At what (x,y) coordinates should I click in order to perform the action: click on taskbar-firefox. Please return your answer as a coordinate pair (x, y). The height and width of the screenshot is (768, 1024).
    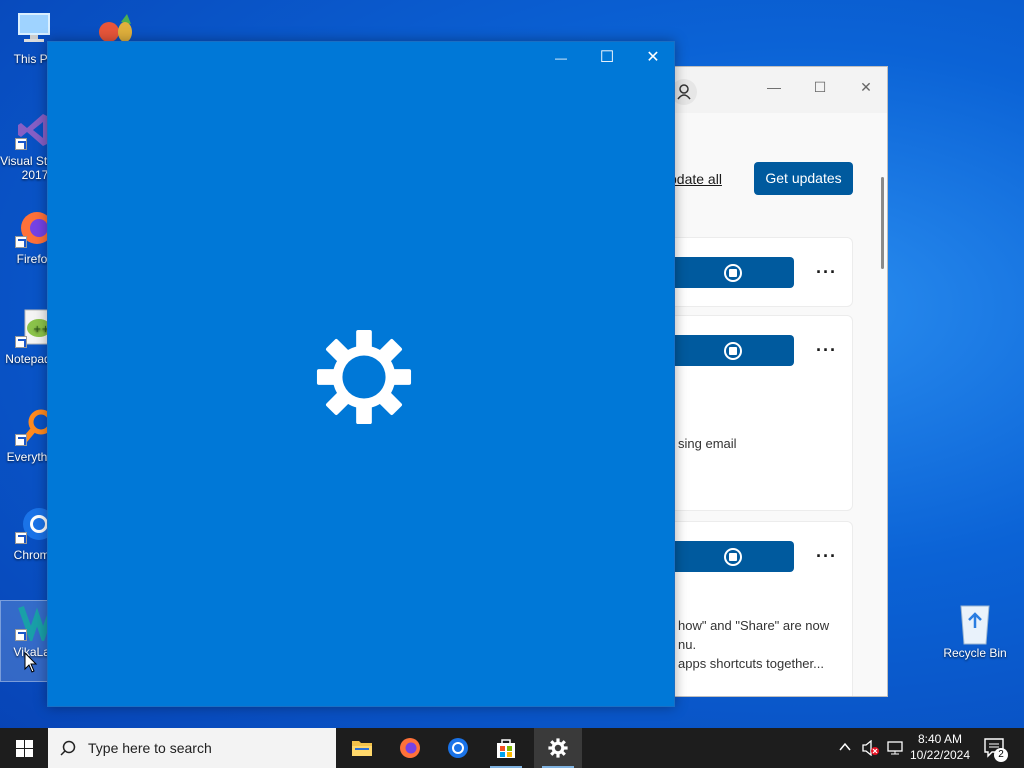
    Looking at the image, I should click on (410, 748).